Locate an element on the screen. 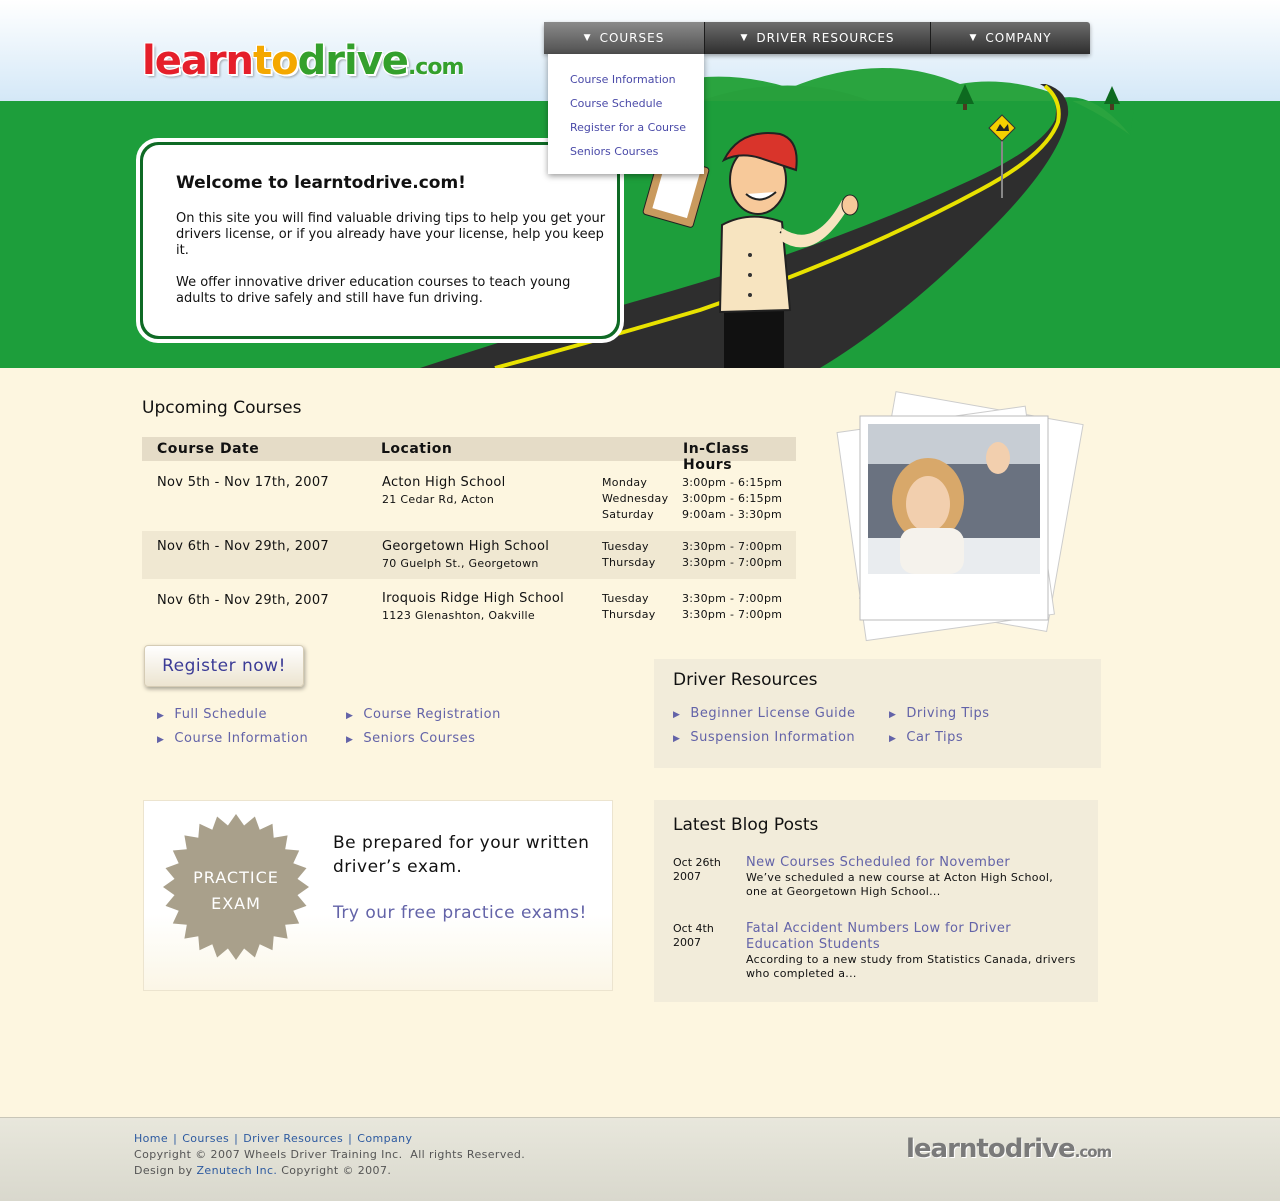 This screenshot has height=1201, width=1280. nav-driver-resources: ▼ DRIVER RESOURCES is located at coordinates (818, 38).